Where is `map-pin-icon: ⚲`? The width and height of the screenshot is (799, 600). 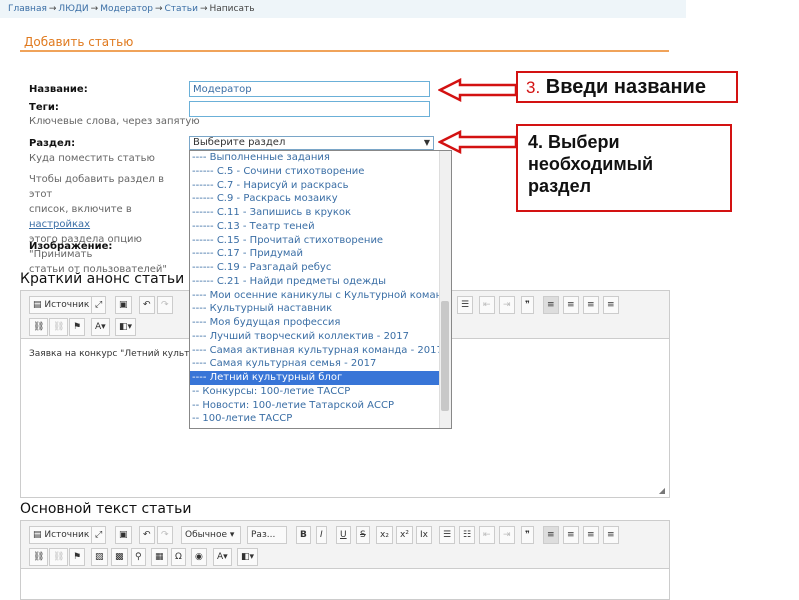 map-pin-icon: ⚲ is located at coordinates (138, 557).